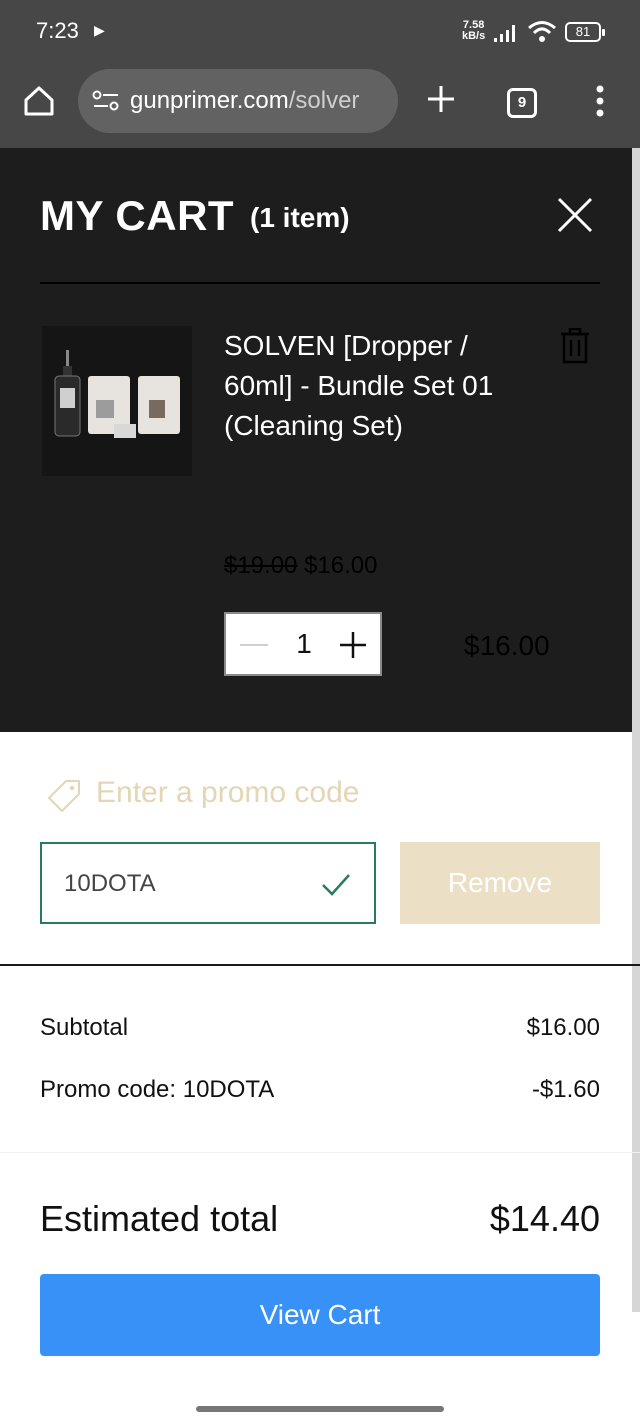 Image resolution: width=640 pixels, height=1422 pixels. I want to click on line-total: $16.00, so click(507, 645).